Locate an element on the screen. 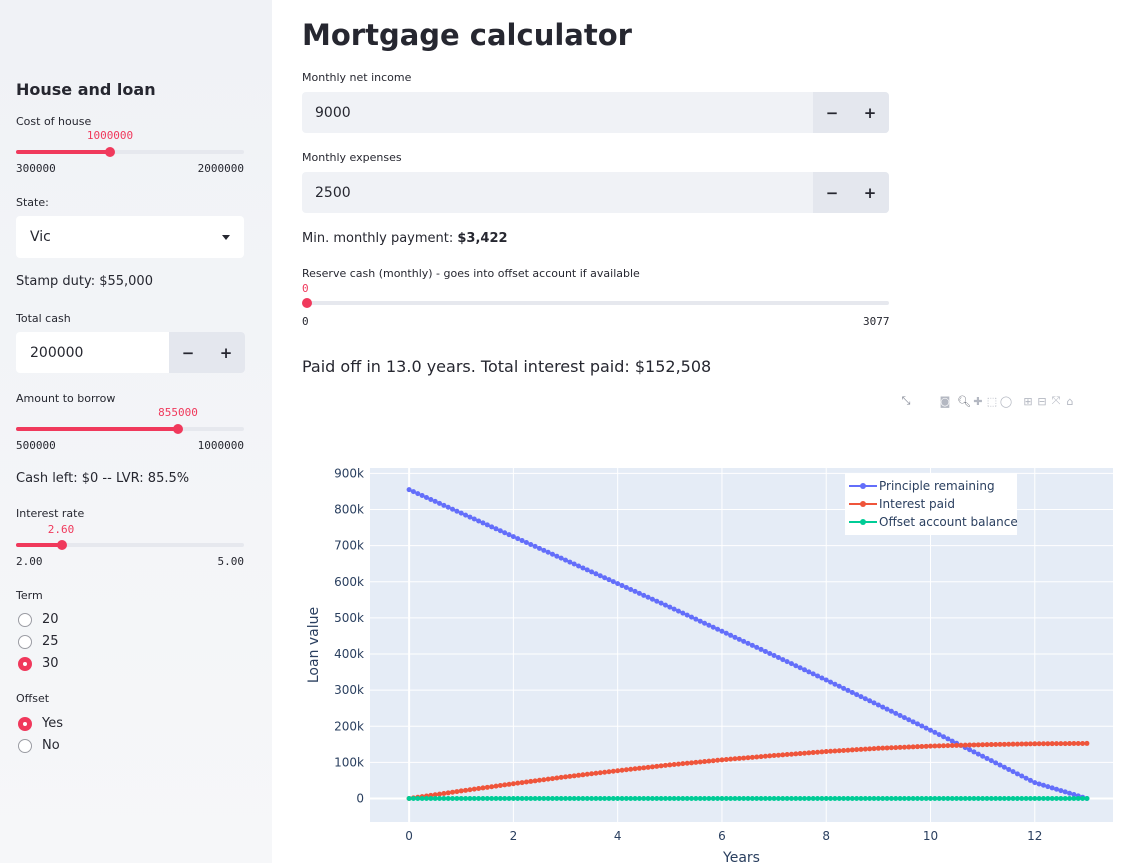  monthly-expenses-input: 2500 − + is located at coordinates (595, 192).